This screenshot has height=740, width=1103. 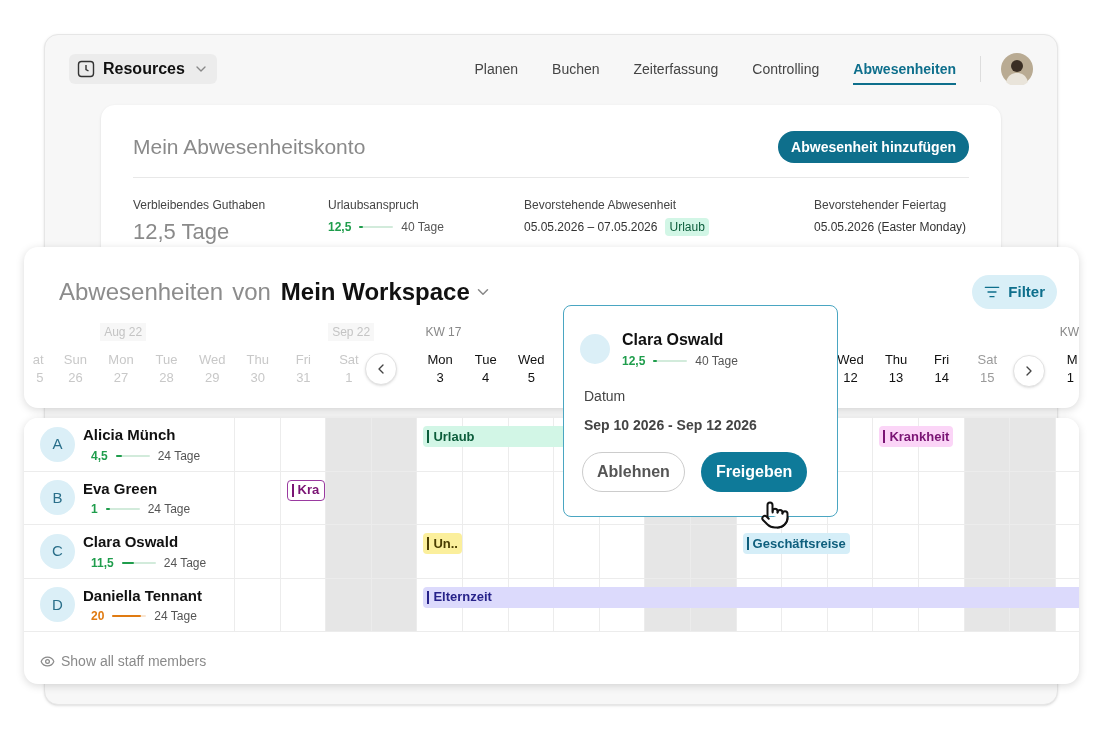 What do you see at coordinates (1069, 332) in the screenshot?
I see `week-label: KW` at bounding box center [1069, 332].